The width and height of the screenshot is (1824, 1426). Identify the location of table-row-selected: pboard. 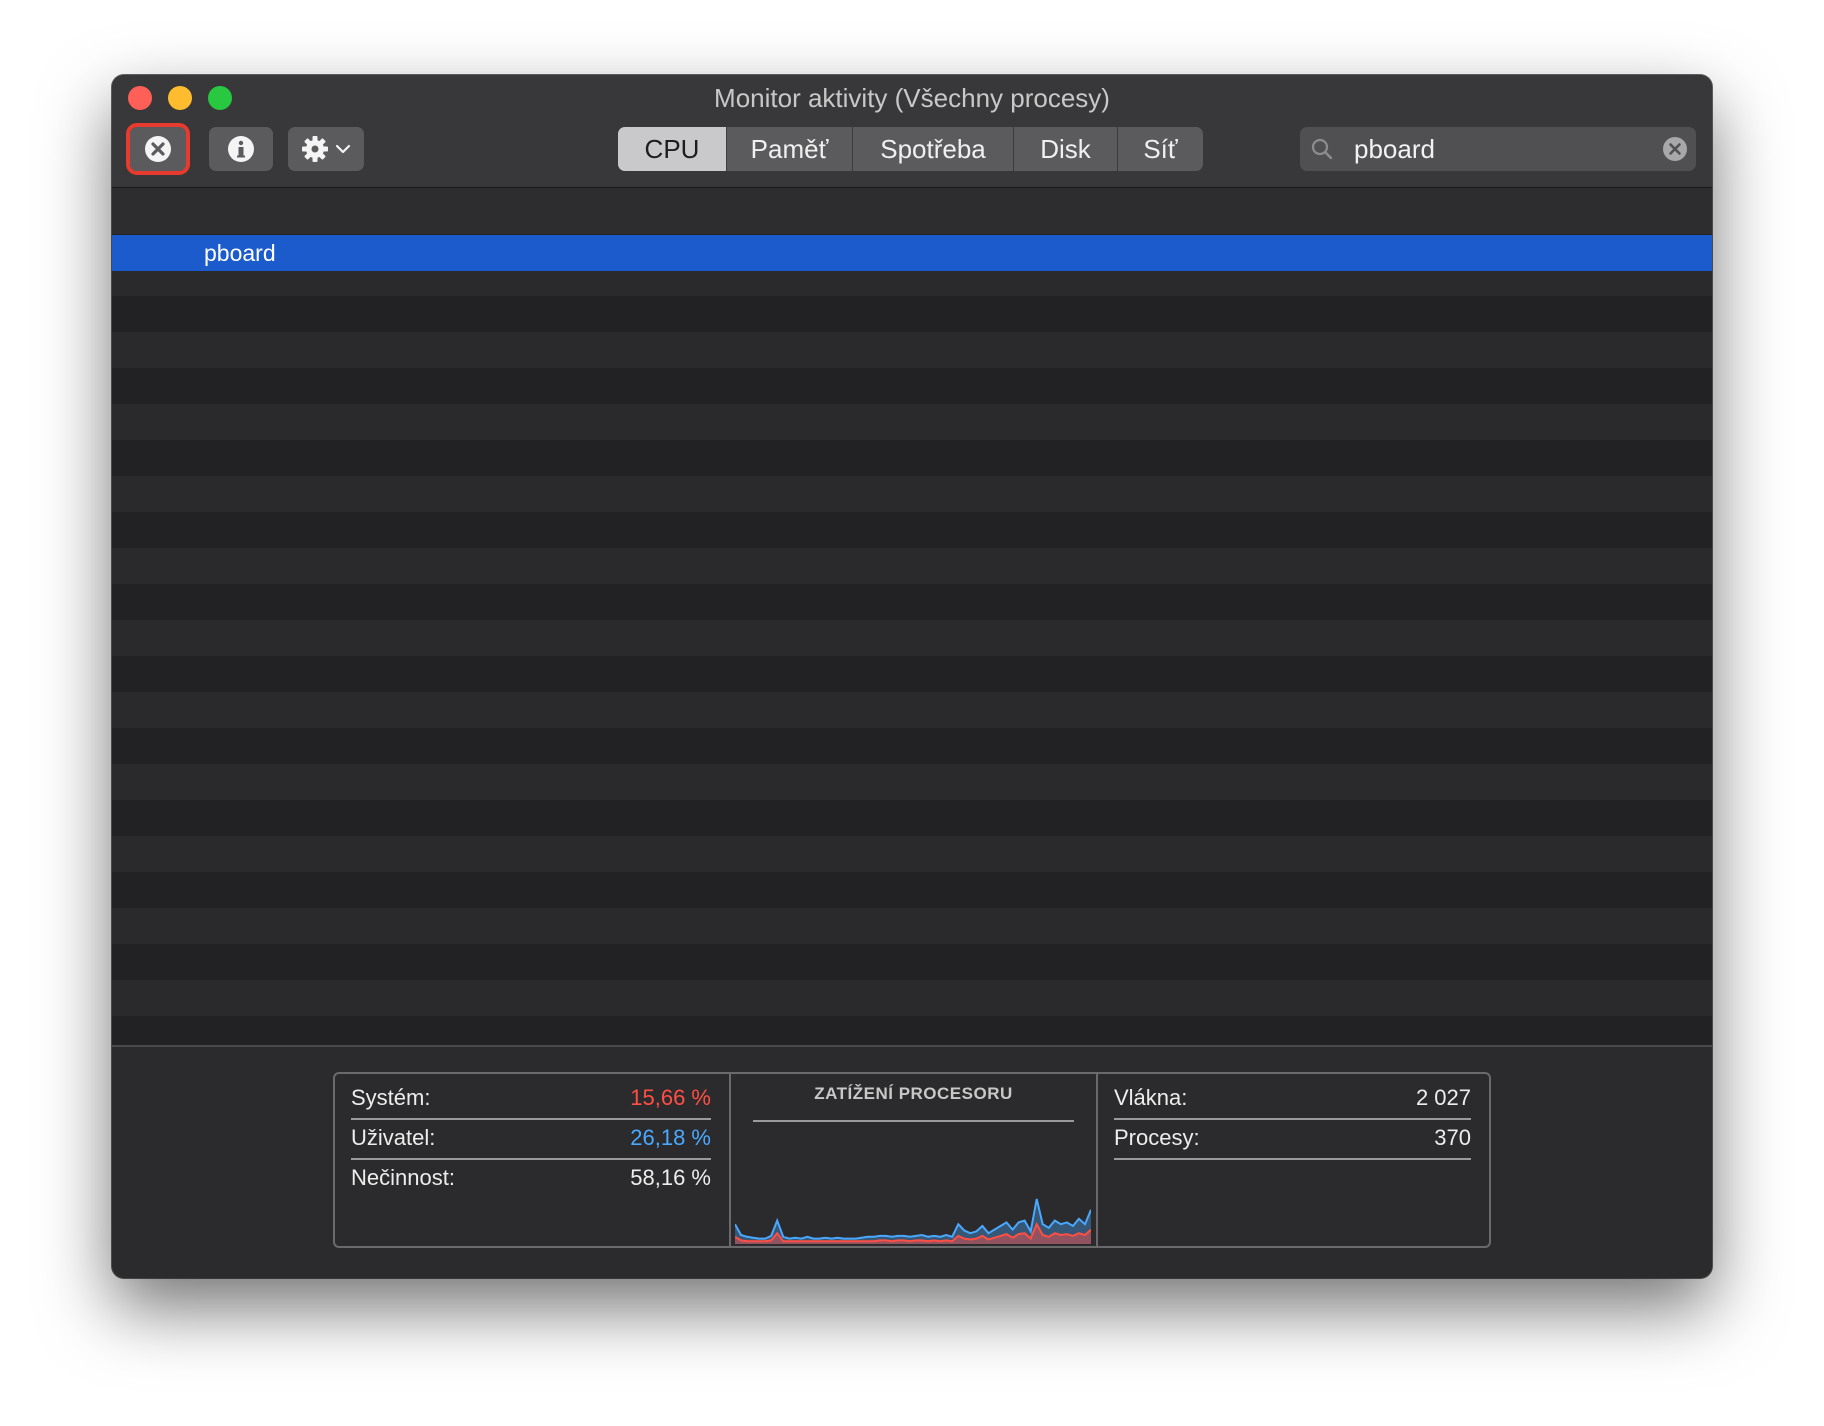
(912, 253).